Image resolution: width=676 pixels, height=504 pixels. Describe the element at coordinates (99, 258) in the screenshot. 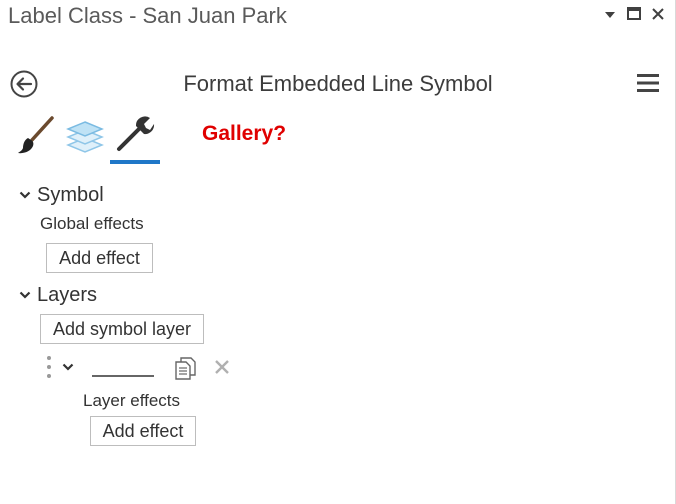

I see `add-global-effect-button: Add effect` at that location.